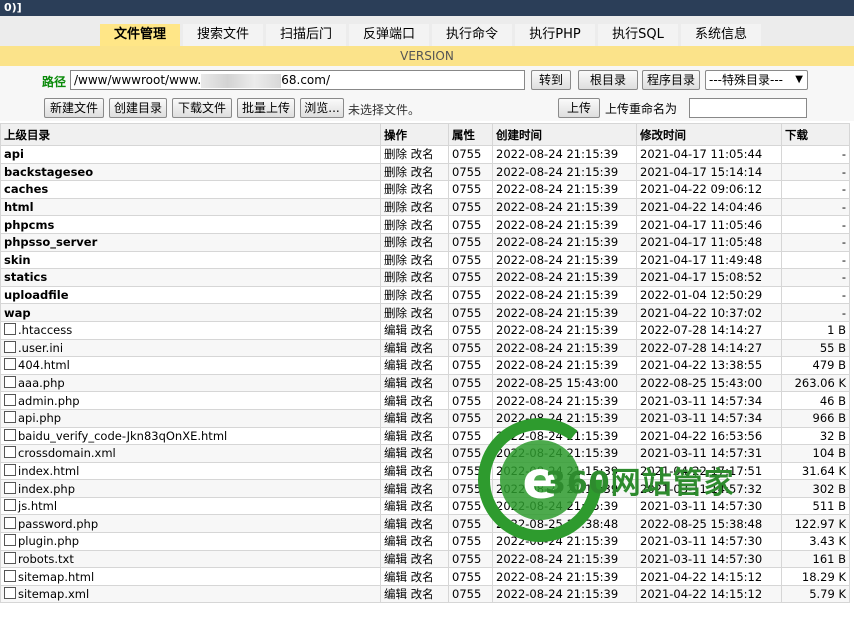 The image size is (854, 632). Describe the element at coordinates (190, 383) in the screenshot. I see `file-name-cell: aaa.php` at that location.